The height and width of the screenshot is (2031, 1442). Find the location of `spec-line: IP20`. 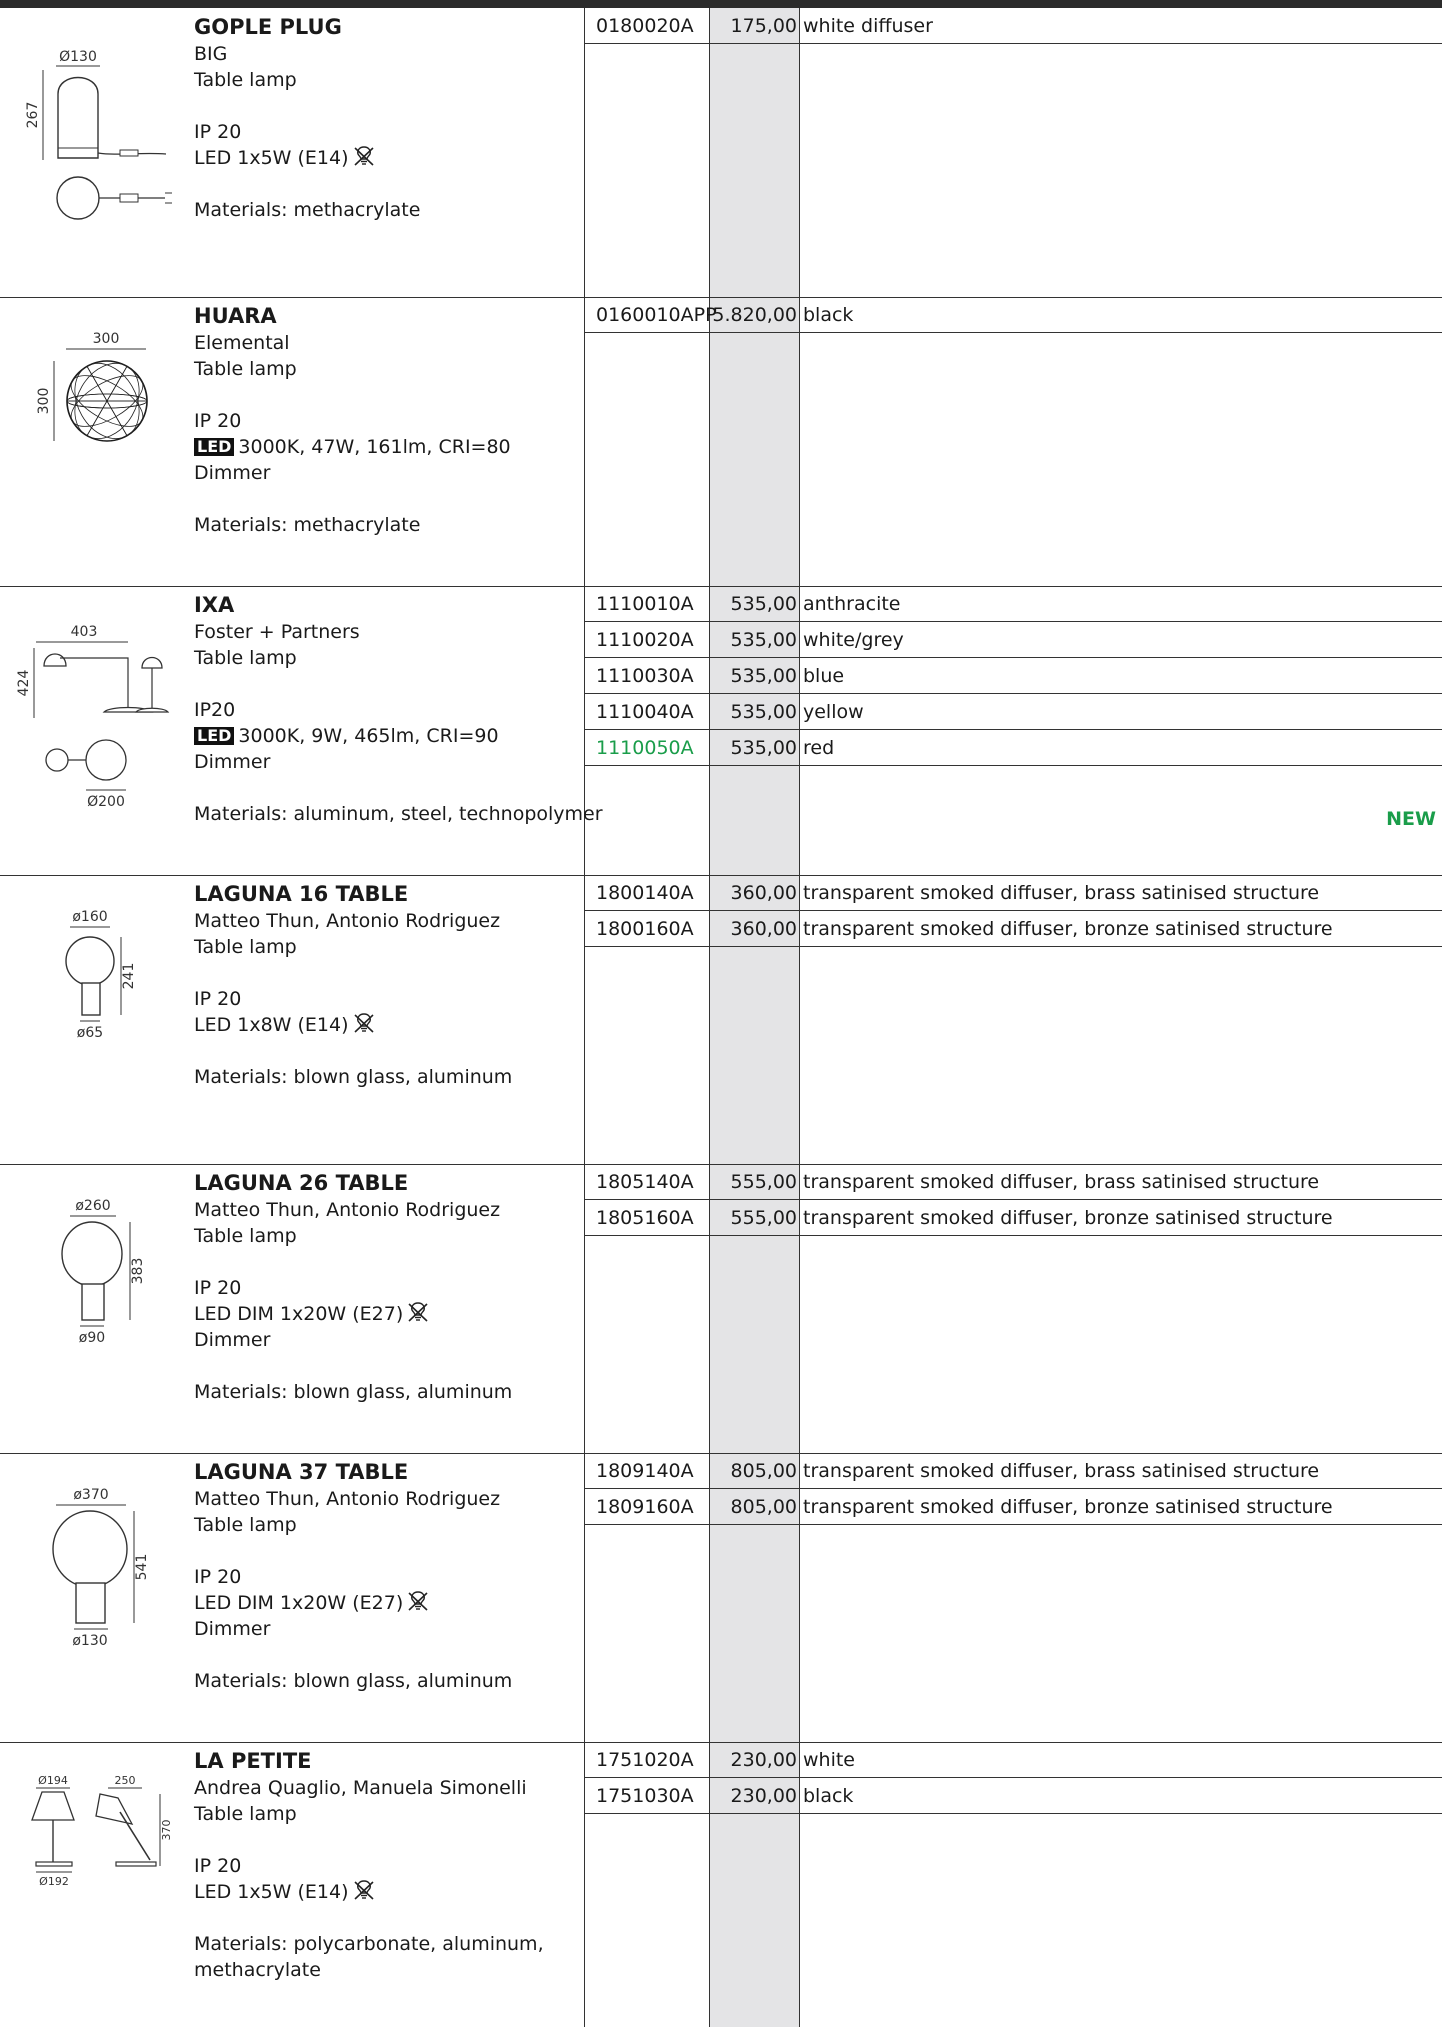

spec-line: IP20 is located at coordinates (389, 710).